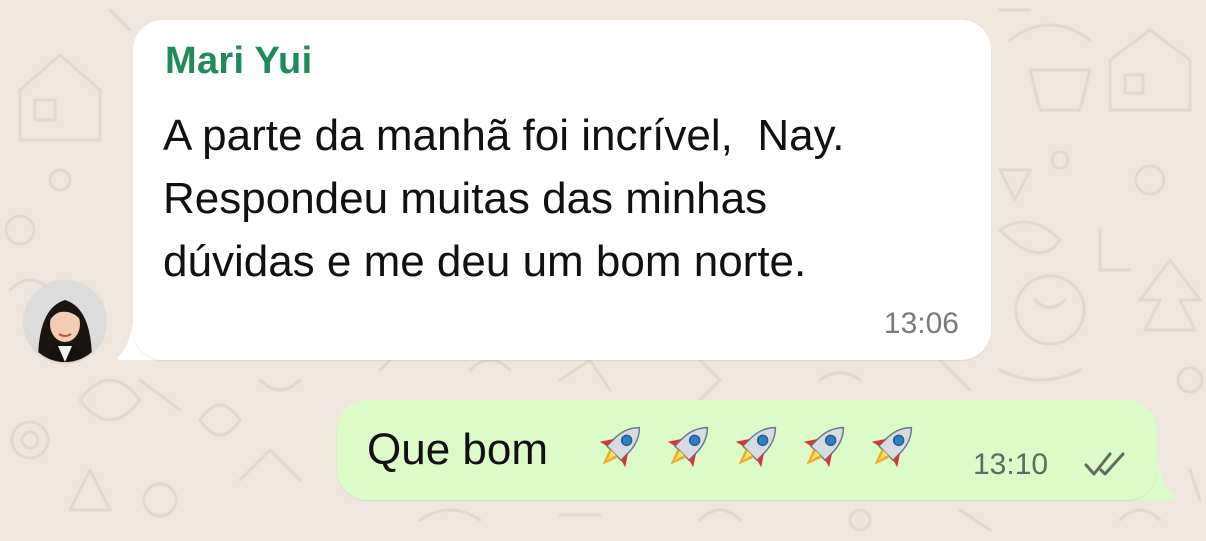 The image size is (1206, 541). Describe the element at coordinates (1104, 464) in the screenshot. I see `double-check-icon` at that location.